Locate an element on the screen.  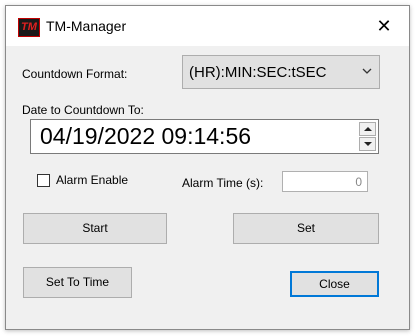
set-button: Set is located at coordinates (306, 228).